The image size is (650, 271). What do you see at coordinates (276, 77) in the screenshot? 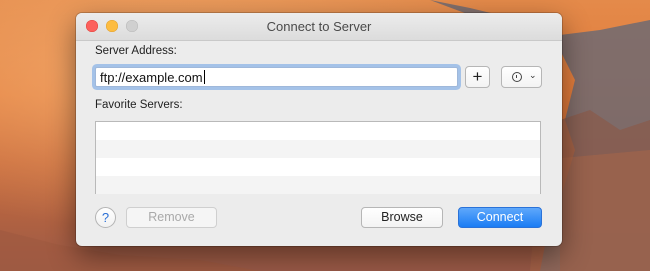
I see `server-address-input: ftp://example.com` at bounding box center [276, 77].